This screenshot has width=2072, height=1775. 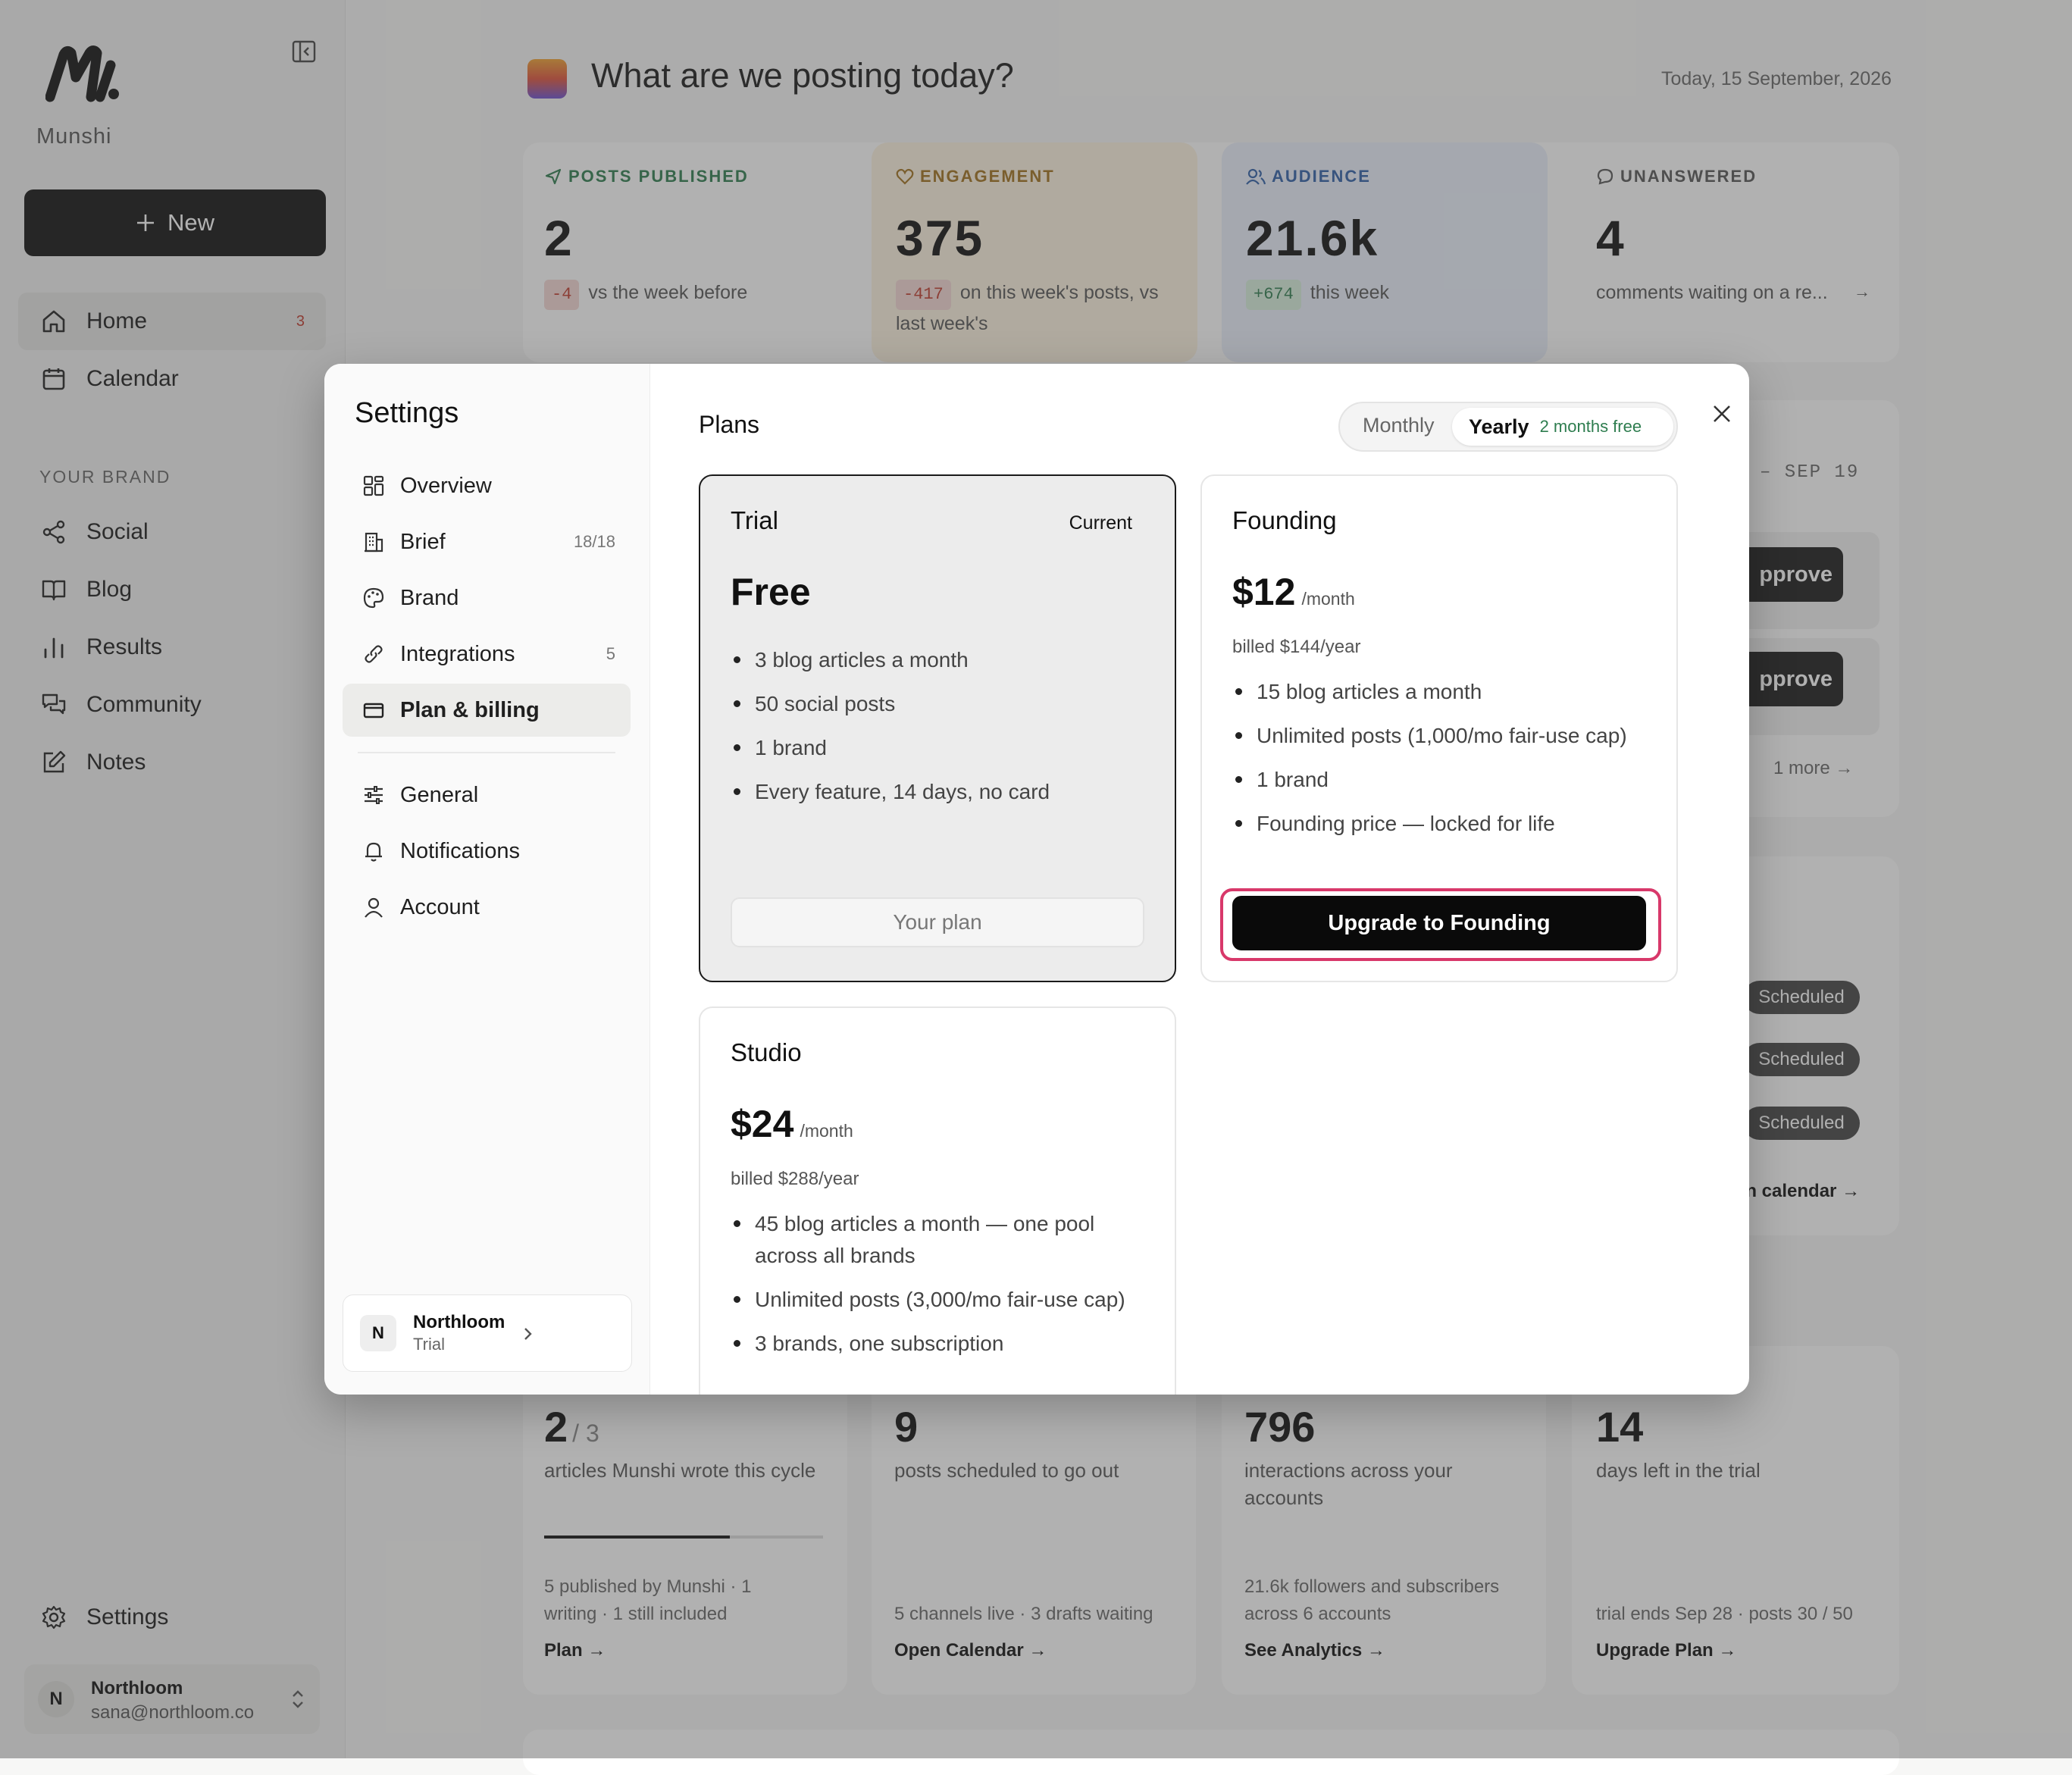 I want to click on settings-item-label: General, so click(x=439, y=794).